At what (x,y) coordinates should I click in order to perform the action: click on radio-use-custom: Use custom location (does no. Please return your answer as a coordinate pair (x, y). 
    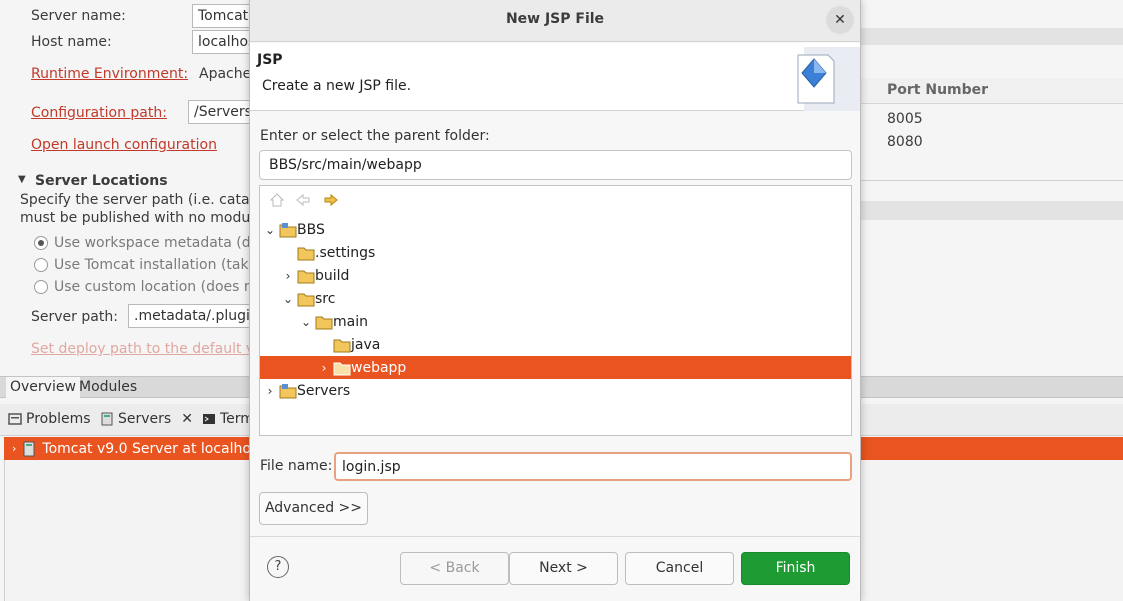
    Looking at the image, I should click on (147, 287).